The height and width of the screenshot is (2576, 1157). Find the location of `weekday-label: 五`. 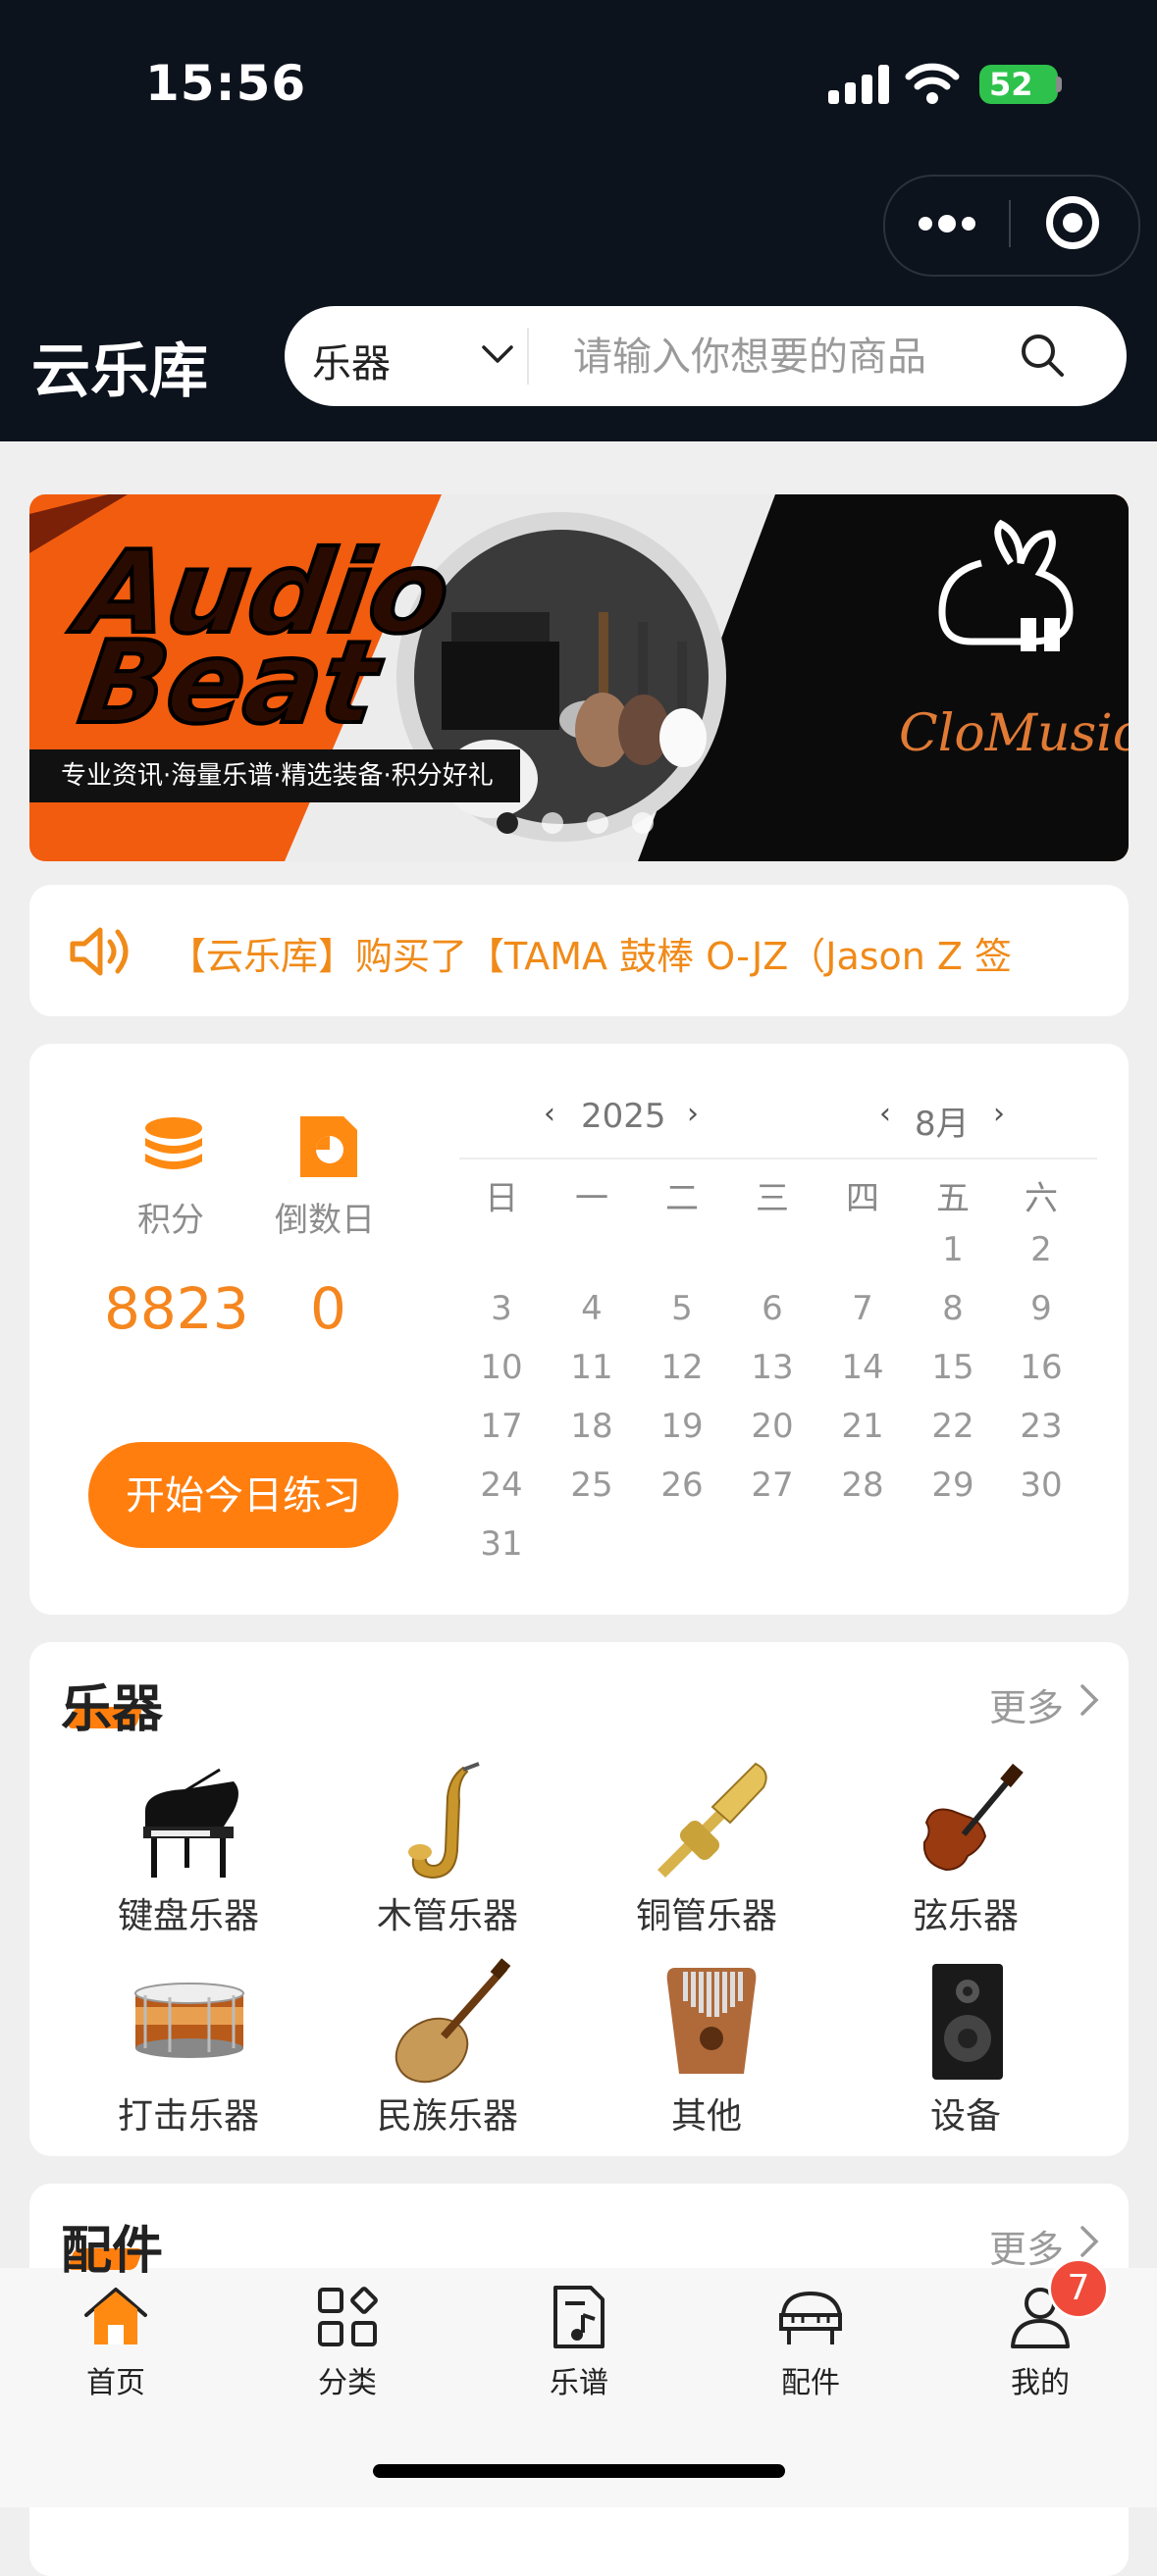

weekday-label: 五 is located at coordinates (953, 1198).